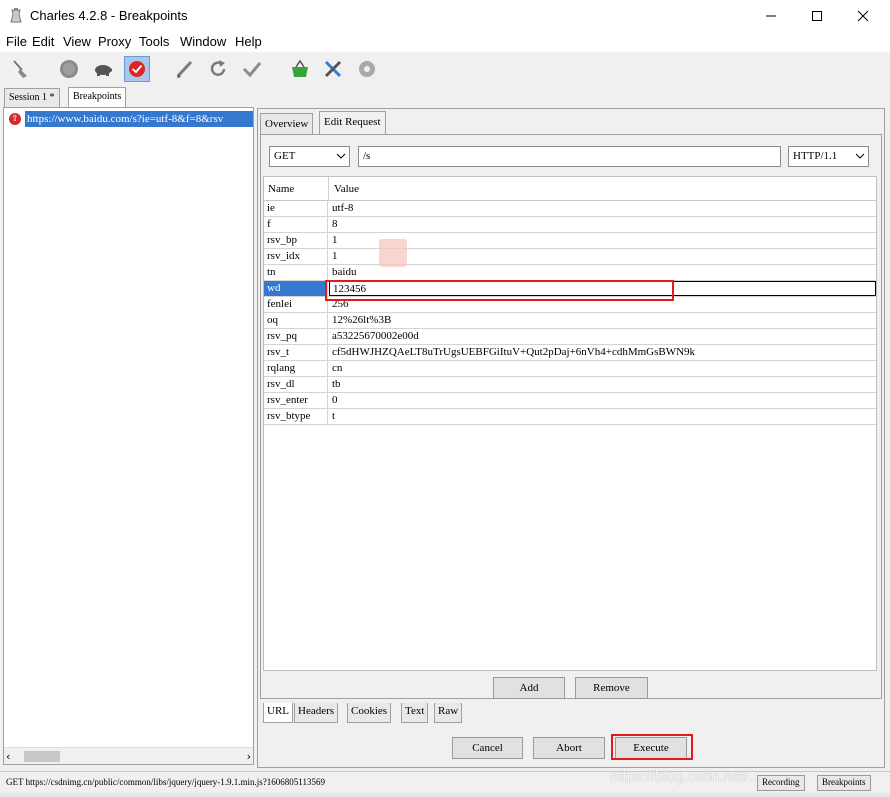  I want to click on param-name-cell: ie, so click(296, 208).